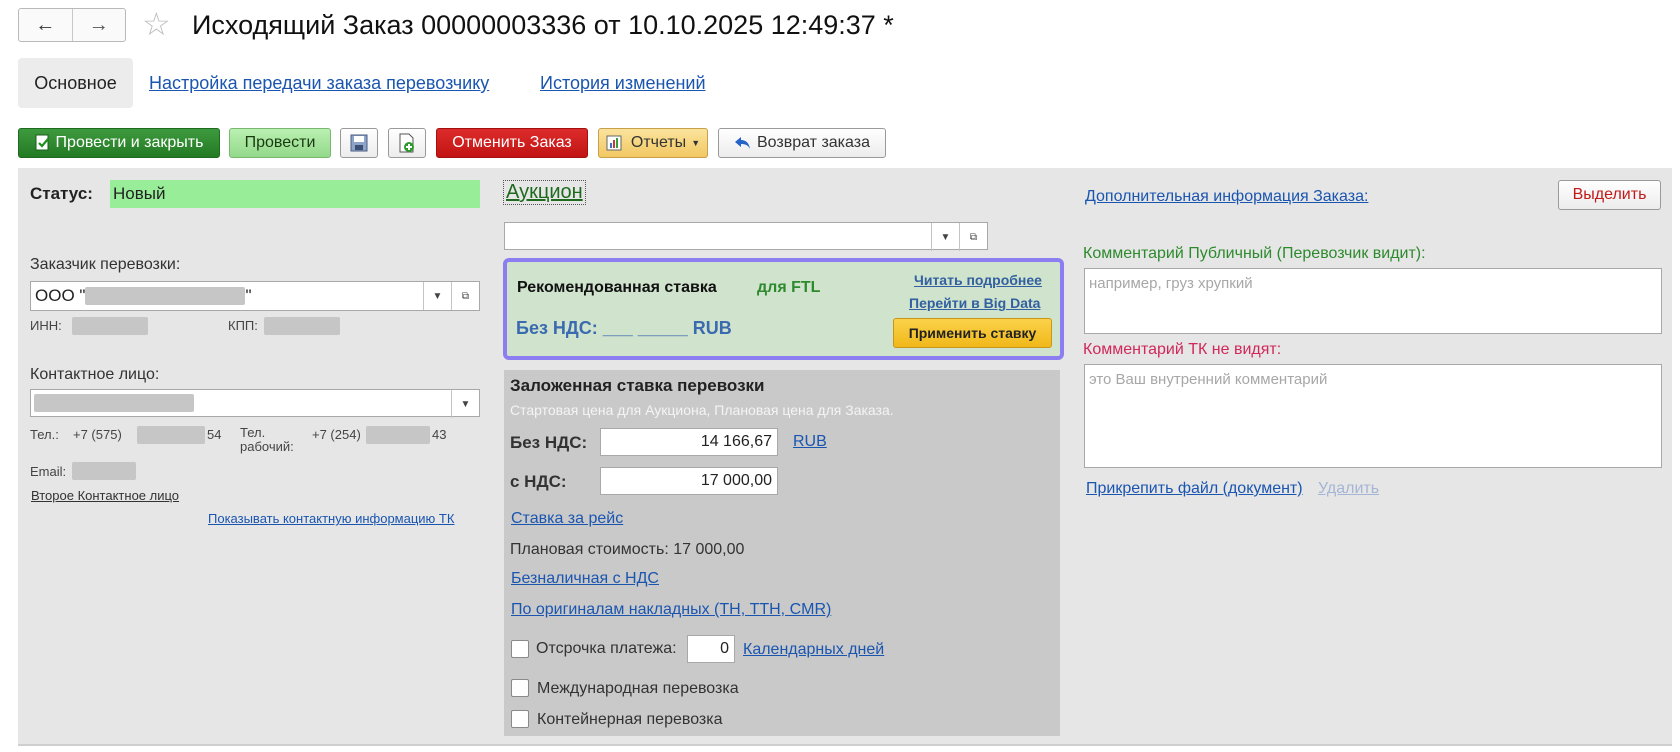 The width and height of the screenshot is (1680, 752). I want to click on recommended-title: Рекомендованная ставка, so click(617, 287).